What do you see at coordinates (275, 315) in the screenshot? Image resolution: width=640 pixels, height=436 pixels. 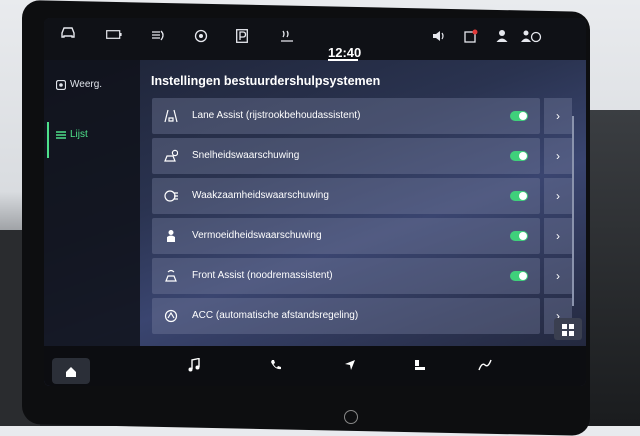 I see `list-item-label: ACC (automatische afstandsregeling)` at bounding box center [275, 315].